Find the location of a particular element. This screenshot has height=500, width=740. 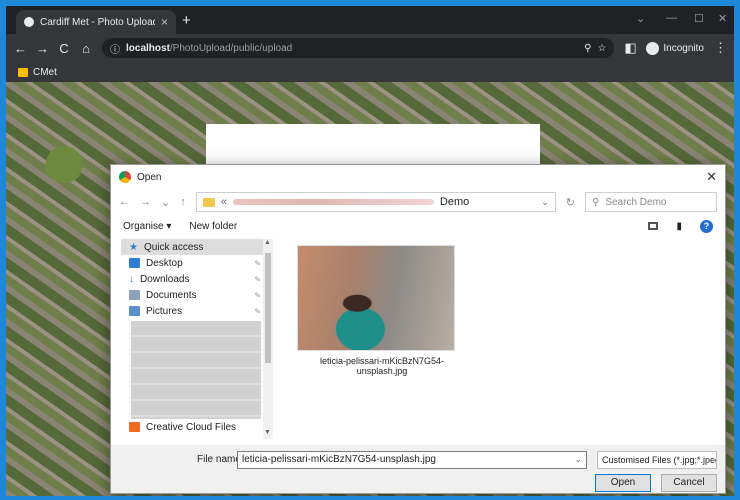

scrollbar-thumb is located at coordinates (268, 308).